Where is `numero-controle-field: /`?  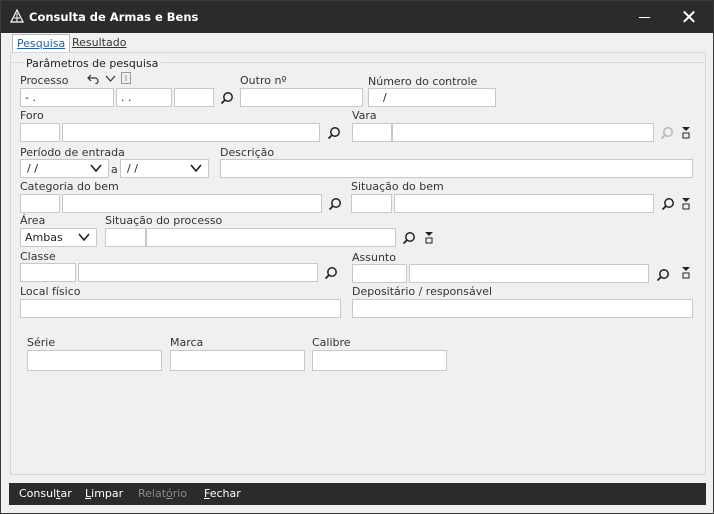
numero-controle-field: / is located at coordinates (432, 97).